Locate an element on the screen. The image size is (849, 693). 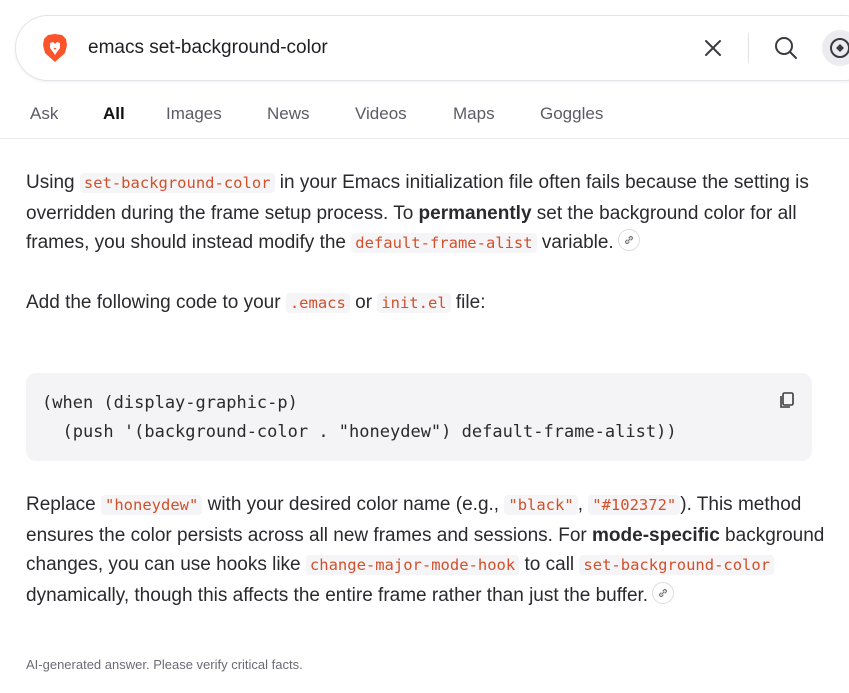
copy-icon is located at coordinates (787, 400).